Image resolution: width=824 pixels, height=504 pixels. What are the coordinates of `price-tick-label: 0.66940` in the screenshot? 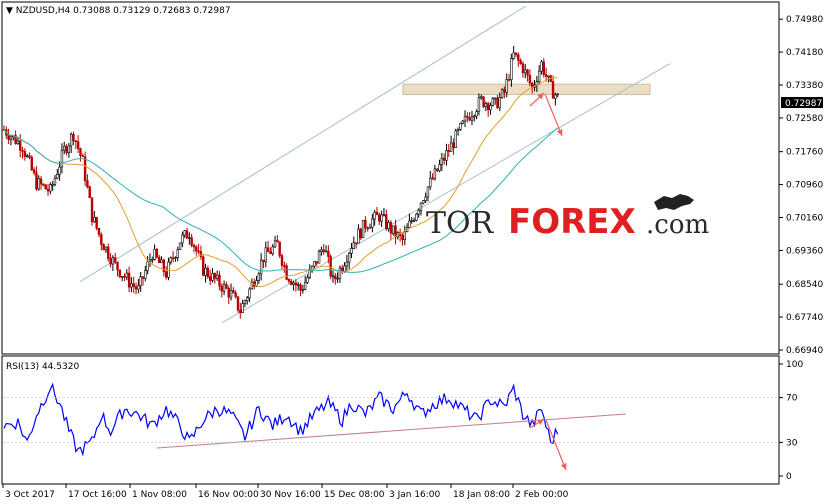 It's located at (804, 351).